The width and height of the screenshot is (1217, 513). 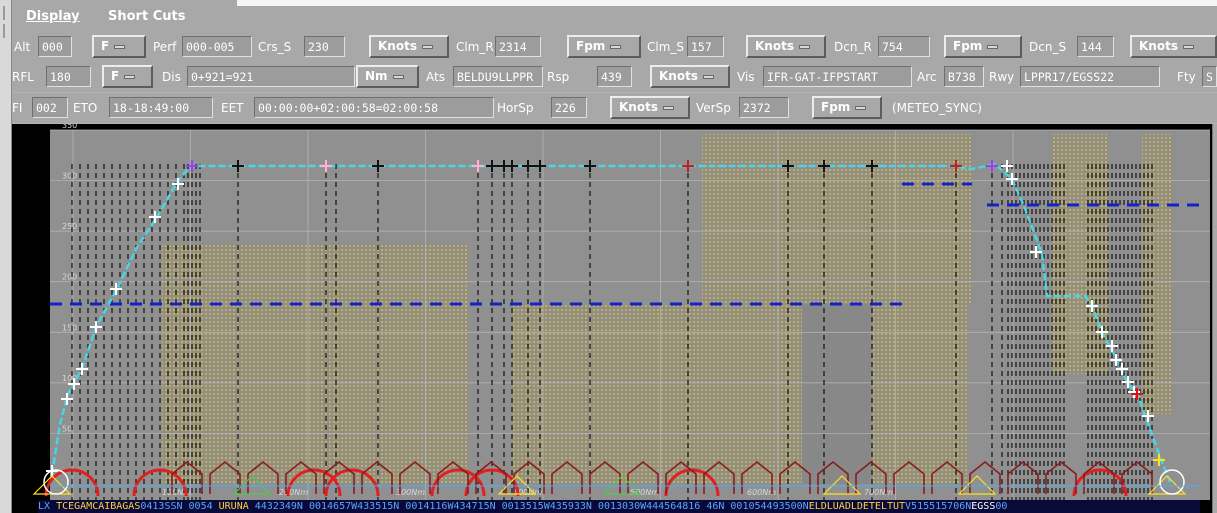 What do you see at coordinates (387, 76) in the screenshot?
I see `dis-unit-button: Nm` at bounding box center [387, 76].